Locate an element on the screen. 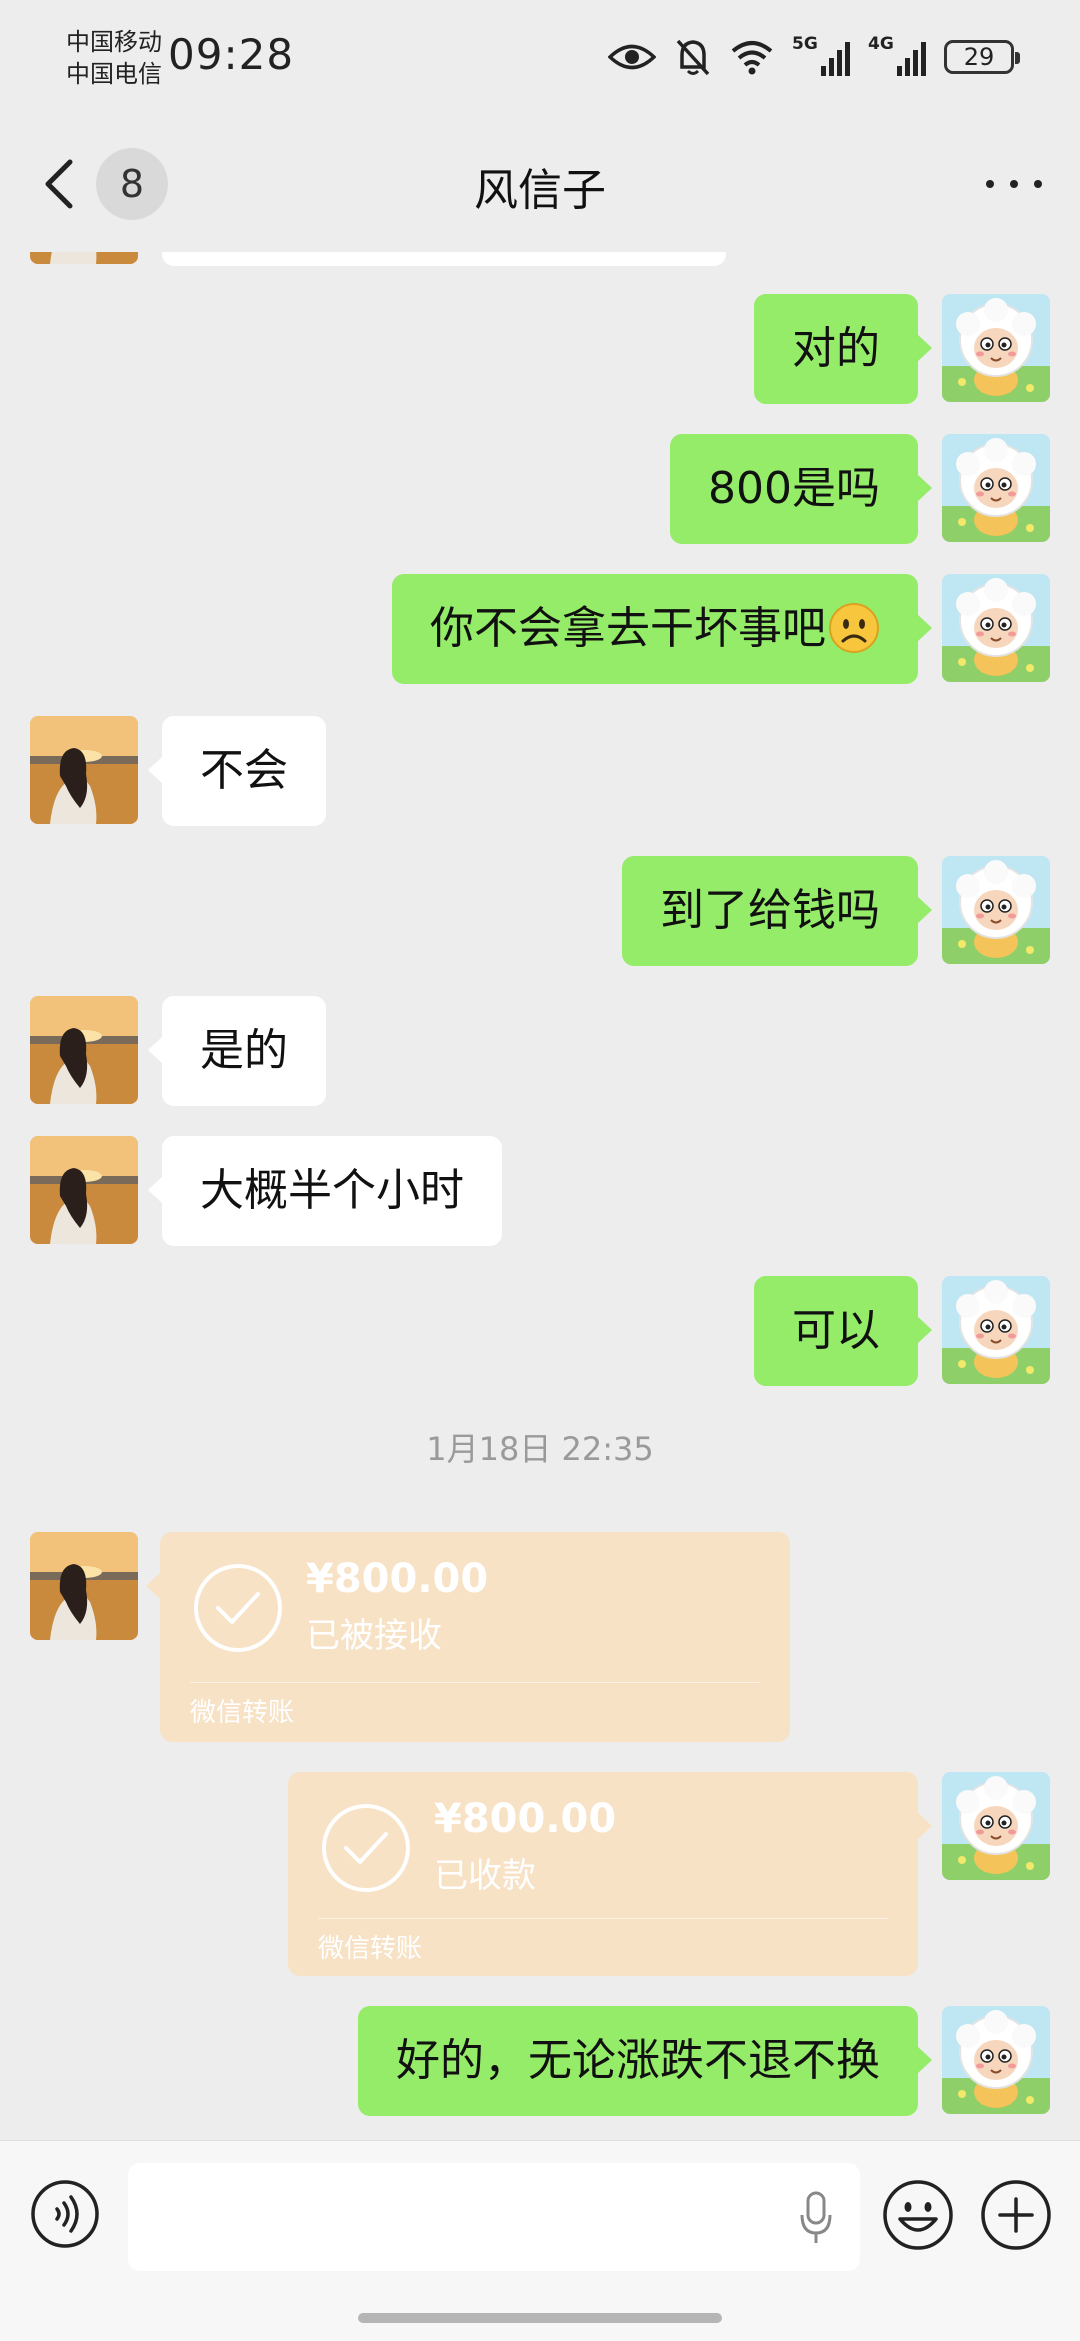 Image resolution: width=1080 pixels, height=2341 pixels. message-text: 你不会拿去干坏事吧 is located at coordinates (628, 628).